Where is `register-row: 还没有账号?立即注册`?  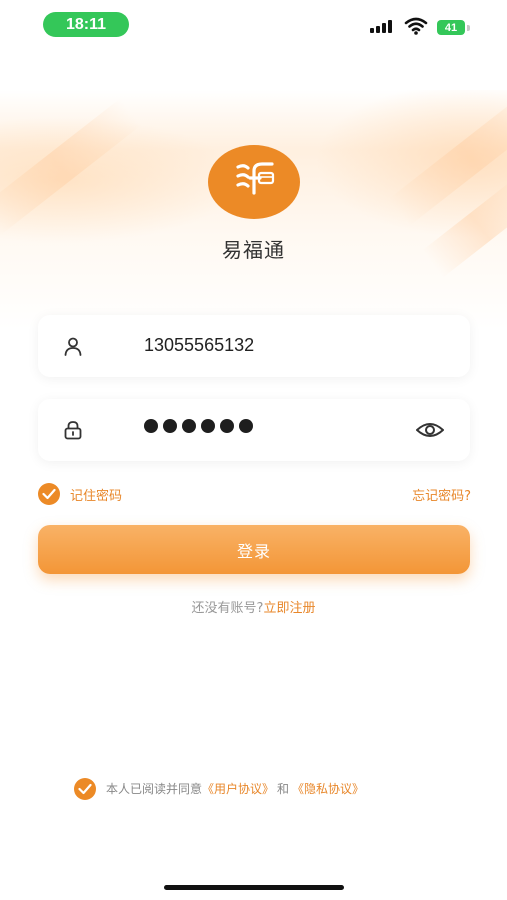
register-row: 还没有账号?立即注册 is located at coordinates (253, 606).